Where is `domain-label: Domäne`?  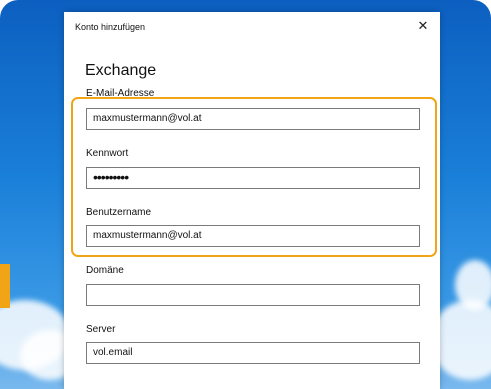
domain-label: Domäne is located at coordinates (105, 270).